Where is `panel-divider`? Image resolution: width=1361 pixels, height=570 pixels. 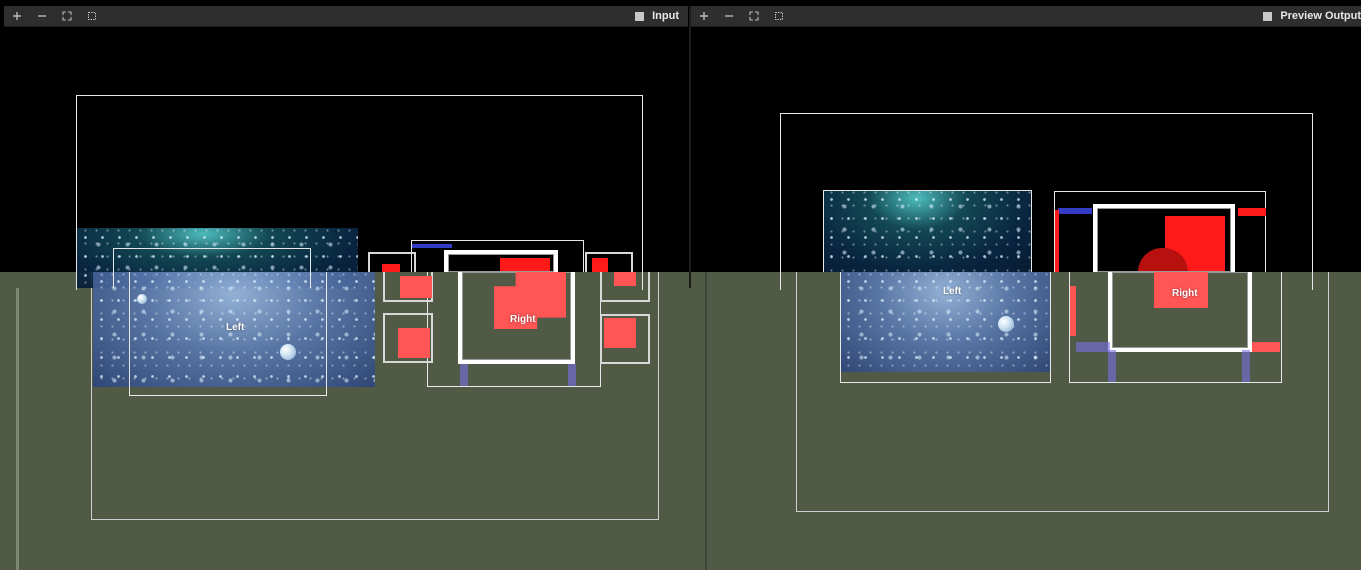
panel-divider is located at coordinates (690, 147).